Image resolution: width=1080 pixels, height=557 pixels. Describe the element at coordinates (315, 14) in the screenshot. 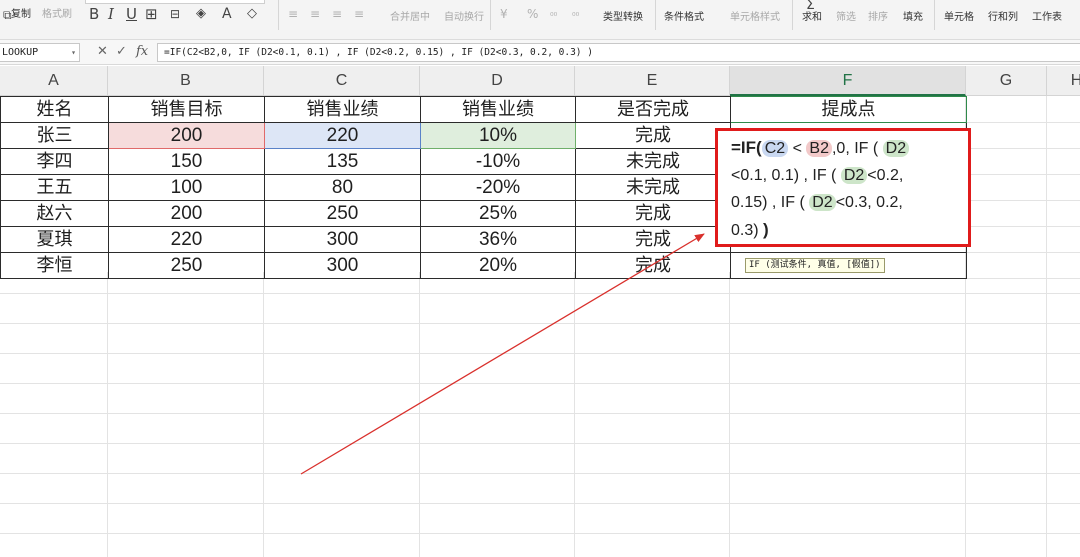

I see `align-center-icon: ≡` at that location.